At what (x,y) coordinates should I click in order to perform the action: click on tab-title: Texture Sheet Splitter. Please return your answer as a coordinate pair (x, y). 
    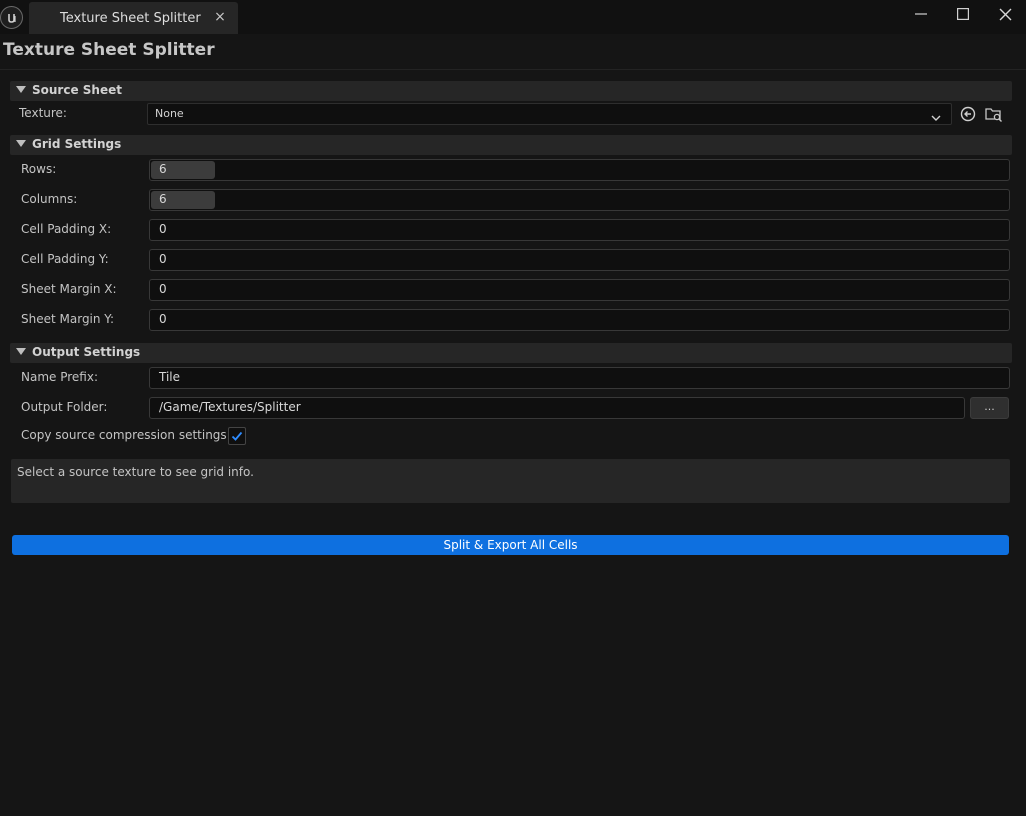
    Looking at the image, I should click on (130, 18).